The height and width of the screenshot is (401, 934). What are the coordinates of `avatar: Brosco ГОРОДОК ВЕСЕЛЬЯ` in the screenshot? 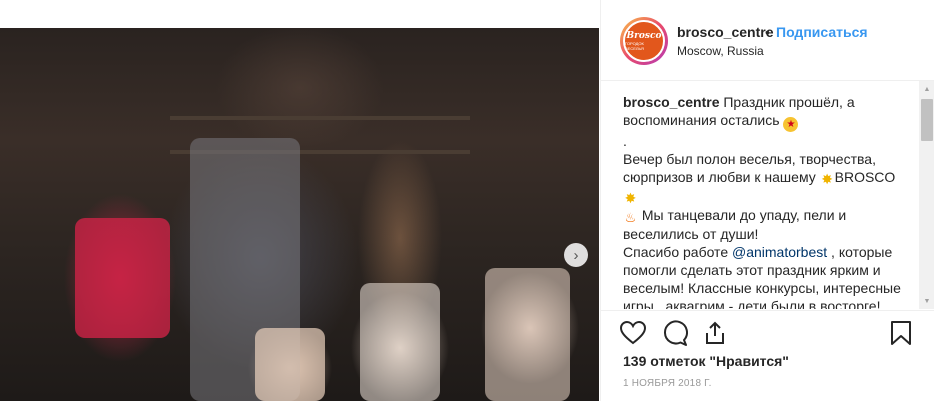 It's located at (644, 41).